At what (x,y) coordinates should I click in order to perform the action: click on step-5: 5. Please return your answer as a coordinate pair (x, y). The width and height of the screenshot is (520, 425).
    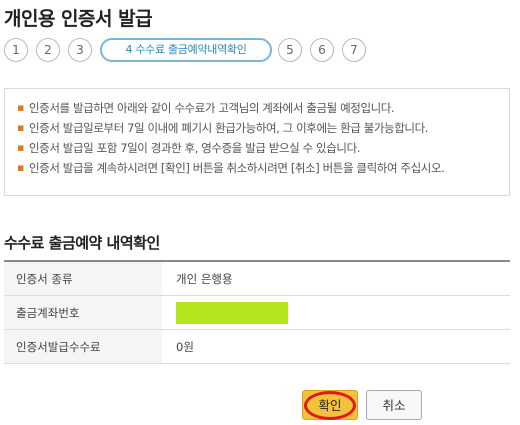
    Looking at the image, I should click on (290, 50).